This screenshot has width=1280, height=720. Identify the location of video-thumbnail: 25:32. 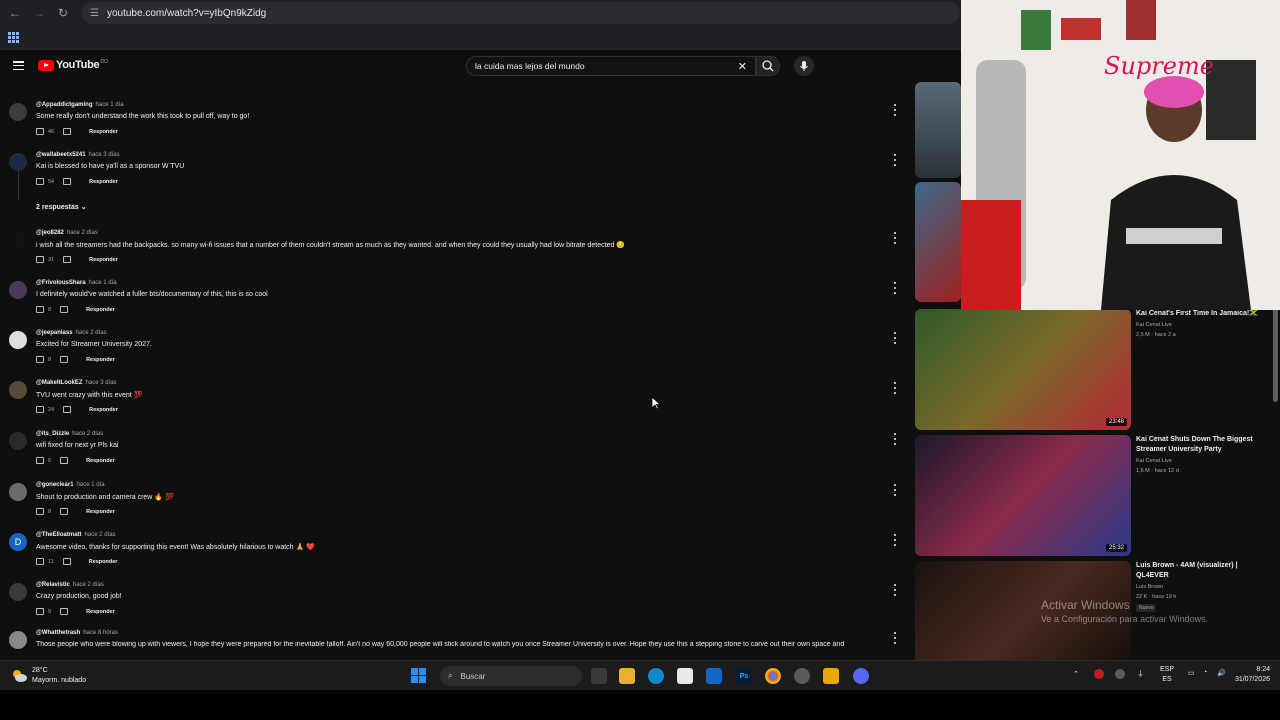
(1023, 495).